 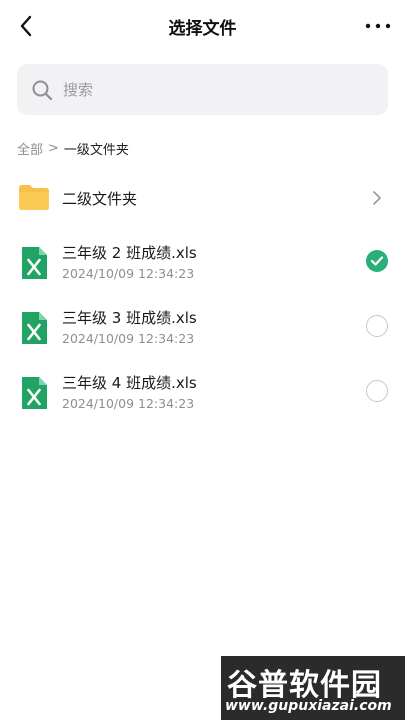 I want to click on watermark-logo: 谷普软件园 www.gupuxiazai.com, so click(x=313, y=688).